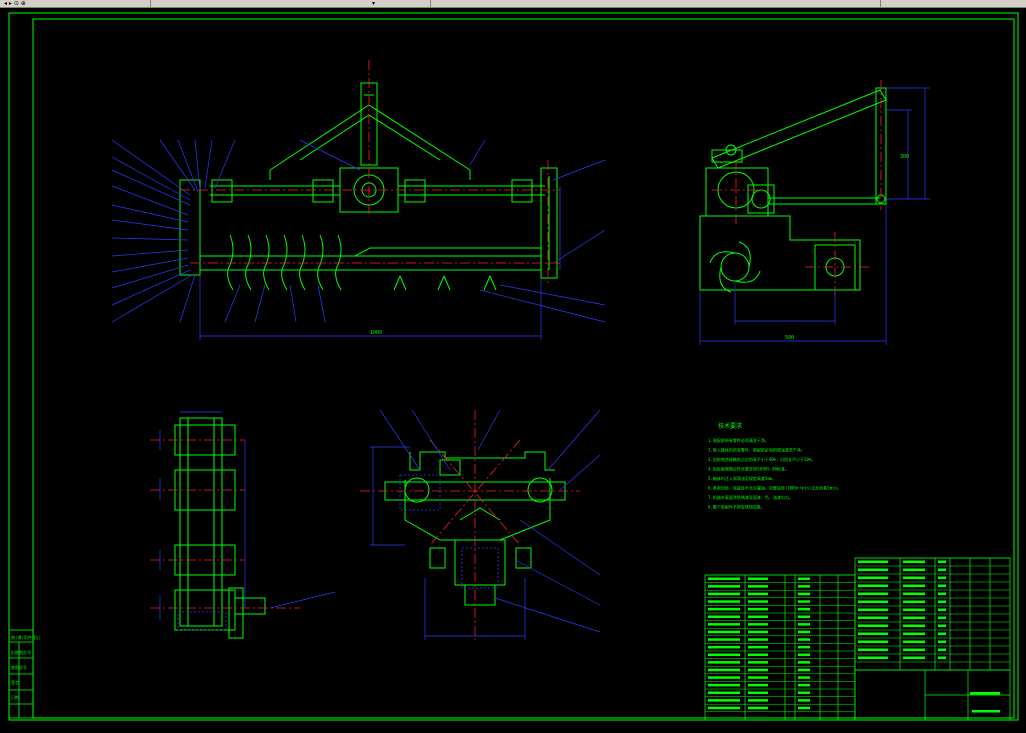  I want to click on linetype-dropdown, so click(950, 3).